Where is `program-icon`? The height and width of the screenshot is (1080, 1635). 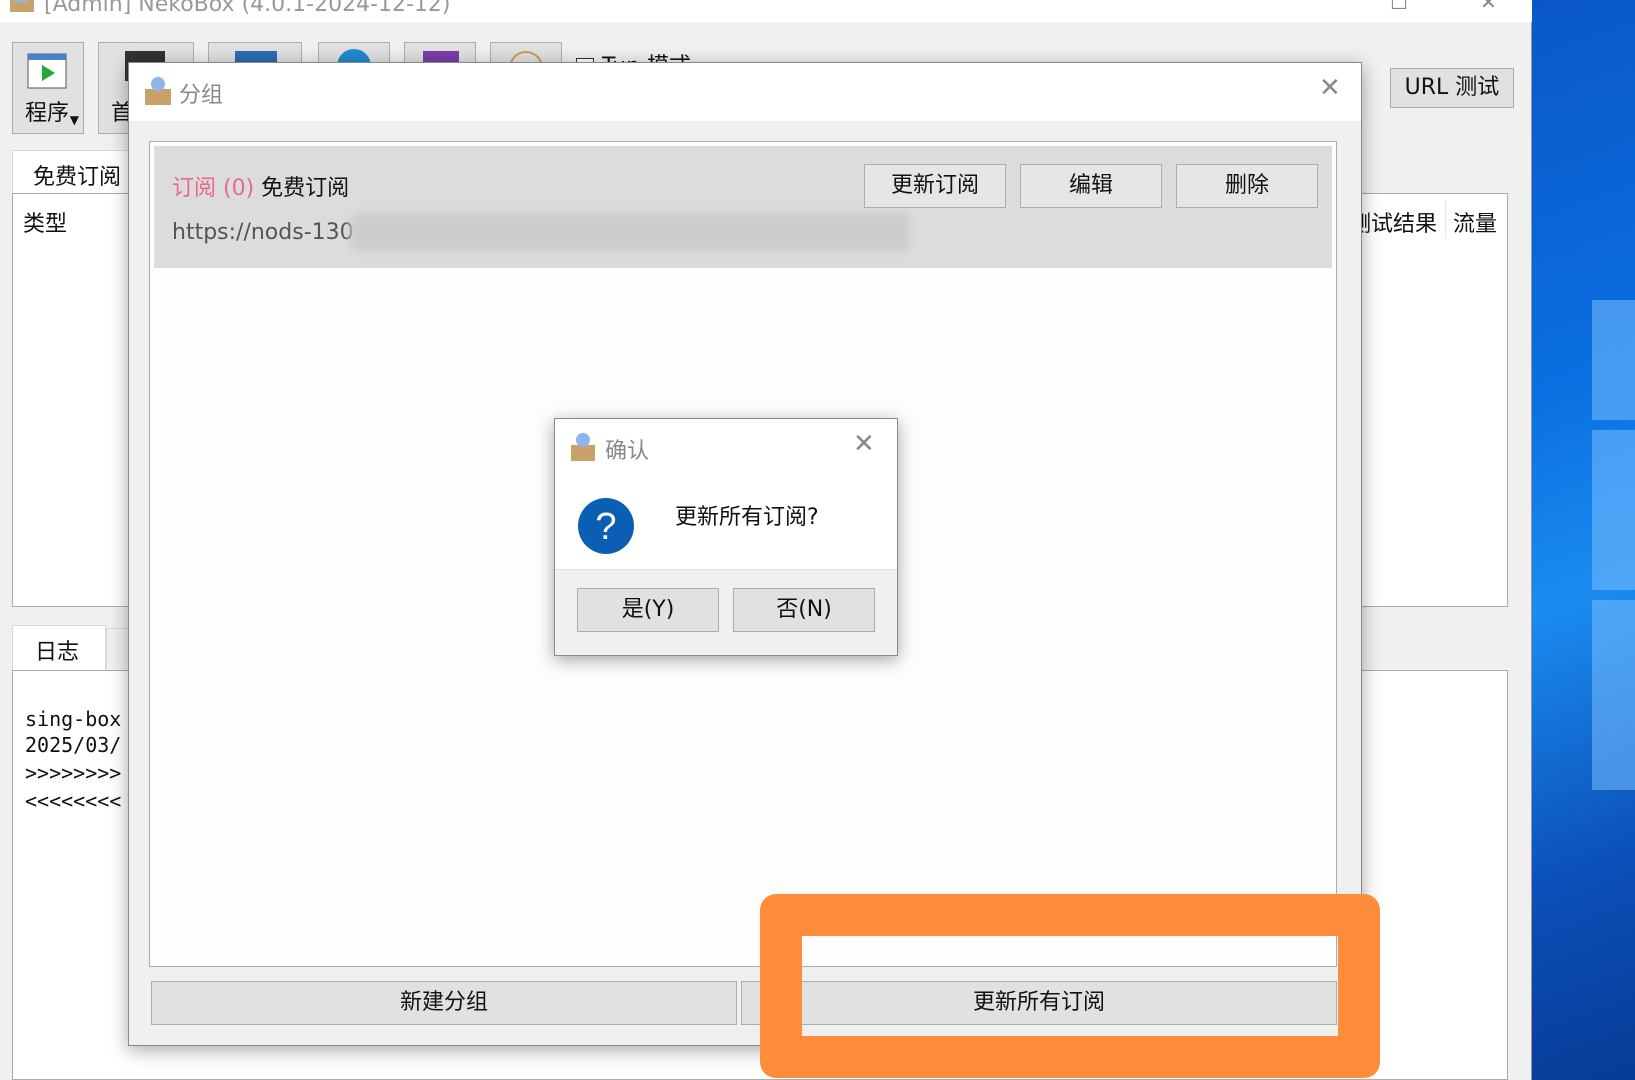
program-icon is located at coordinates (47, 71).